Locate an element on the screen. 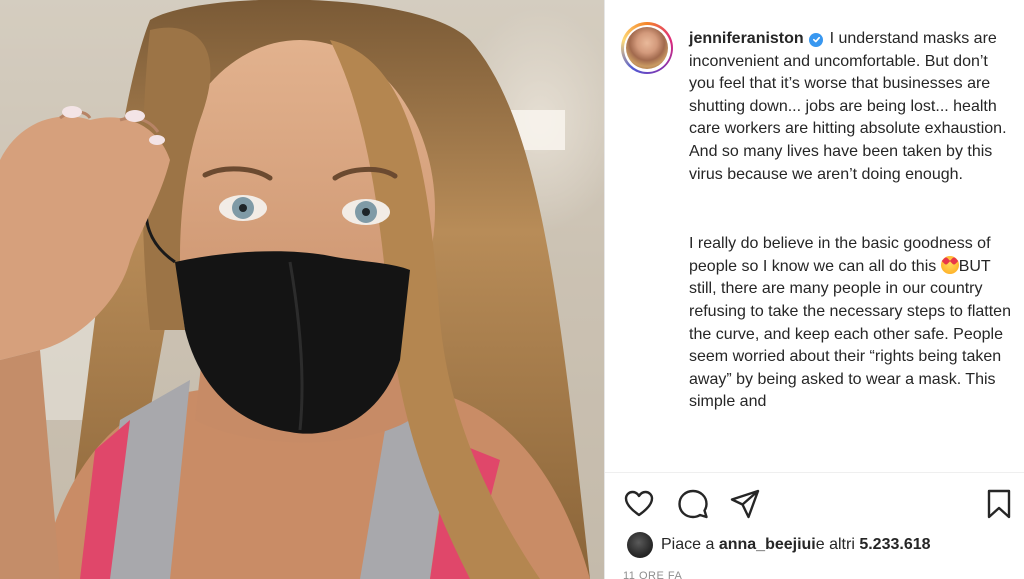 The image size is (1024, 579). like-button is located at coordinates (639, 504).